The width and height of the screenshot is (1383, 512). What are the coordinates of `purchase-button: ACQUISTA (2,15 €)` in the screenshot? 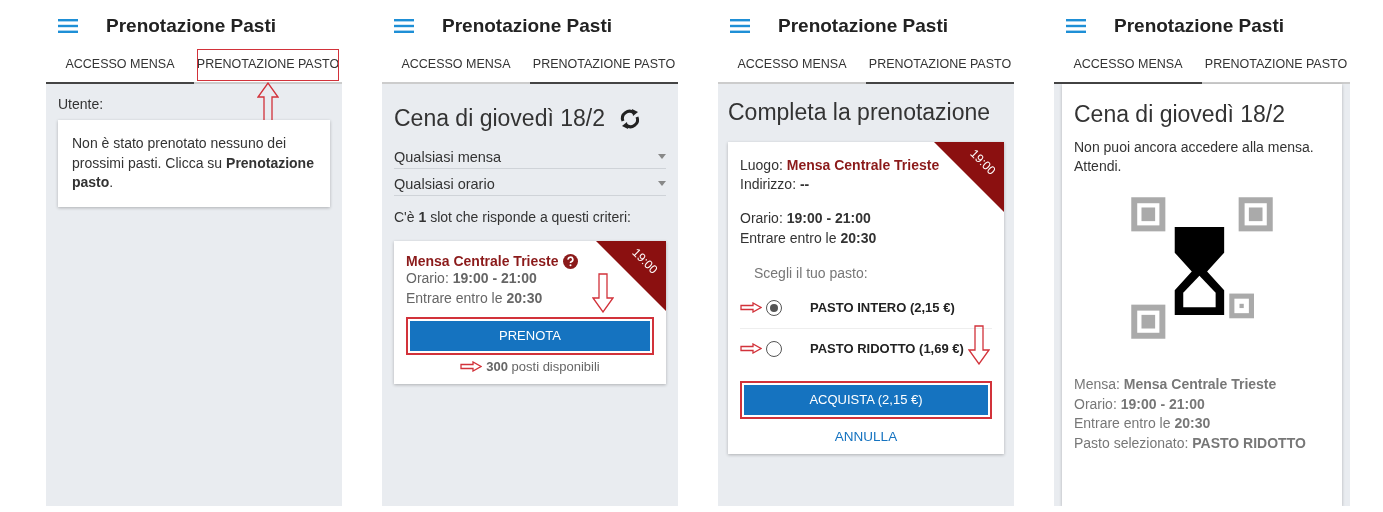 It's located at (866, 399).